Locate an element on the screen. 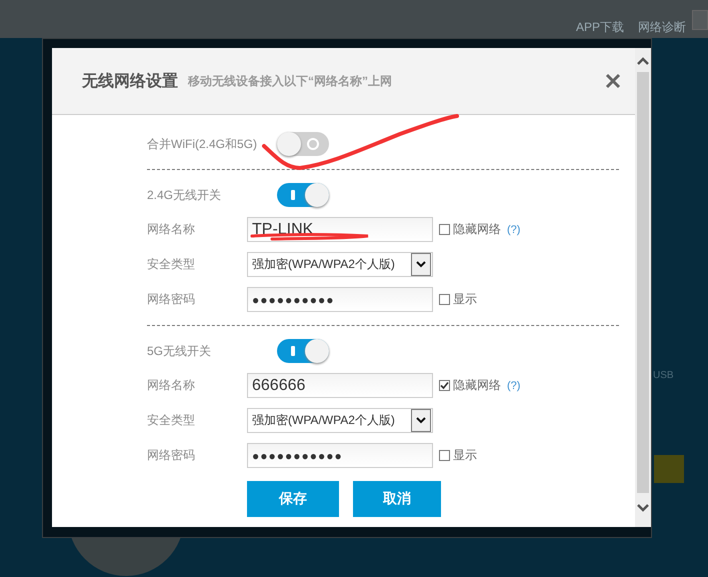 This screenshot has height=577, width=708. scrollbar is located at coordinates (643, 287).